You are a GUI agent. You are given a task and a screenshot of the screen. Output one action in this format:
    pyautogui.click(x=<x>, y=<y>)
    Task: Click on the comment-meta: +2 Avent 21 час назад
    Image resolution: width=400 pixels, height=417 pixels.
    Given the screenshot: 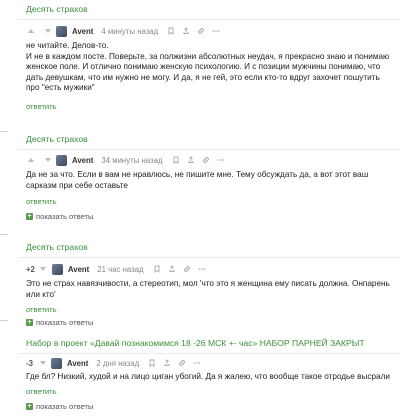 What is the action you would take?
    pyautogui.click(x=116, y=269)
    